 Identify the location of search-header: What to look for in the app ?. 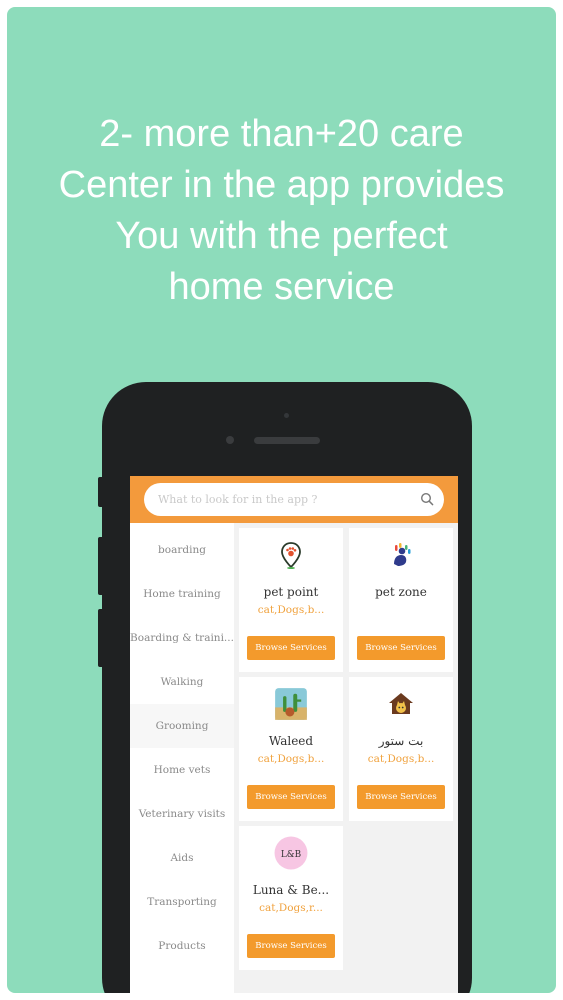
(294, 499).